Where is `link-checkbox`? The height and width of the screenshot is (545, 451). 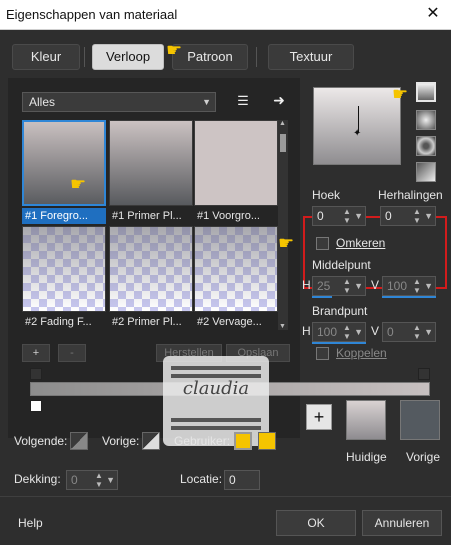
link-checkbox is located at coordinates (322, 353).